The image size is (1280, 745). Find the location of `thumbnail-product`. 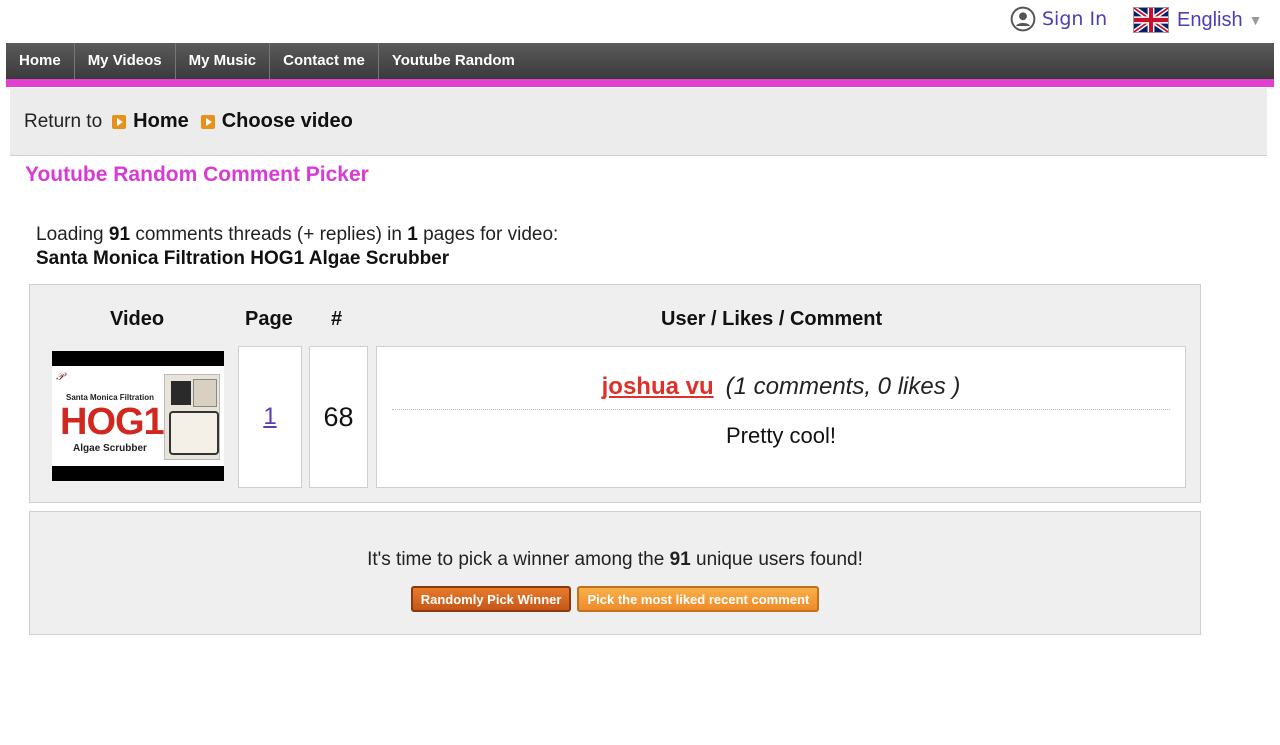

thumbnail-product is located at coordinates (192, 417).